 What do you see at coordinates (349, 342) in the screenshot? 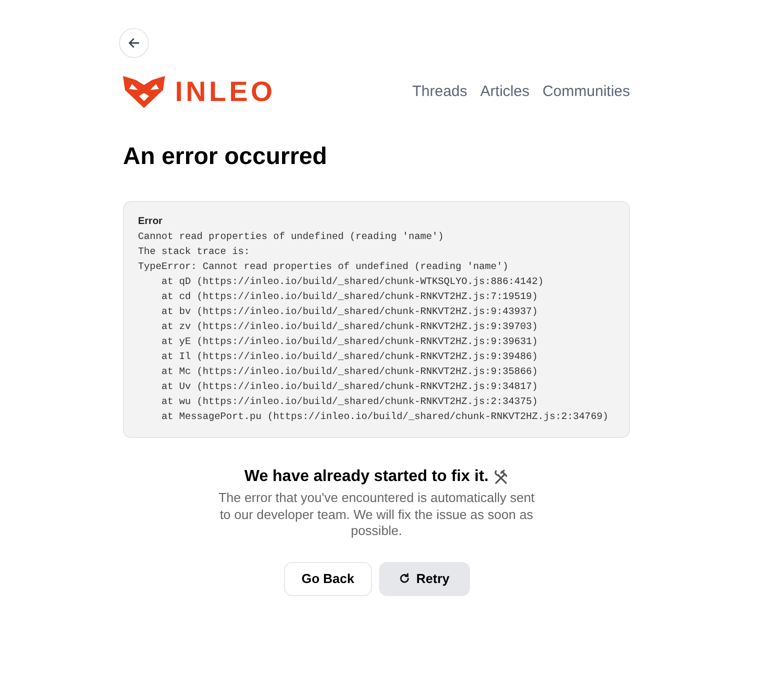
I see `stack-trace-line: at yE (https://inleo.io/build/_shared/chunk-RNKVT2HZ.js:9:39631)` at bounding box center [349, 342].